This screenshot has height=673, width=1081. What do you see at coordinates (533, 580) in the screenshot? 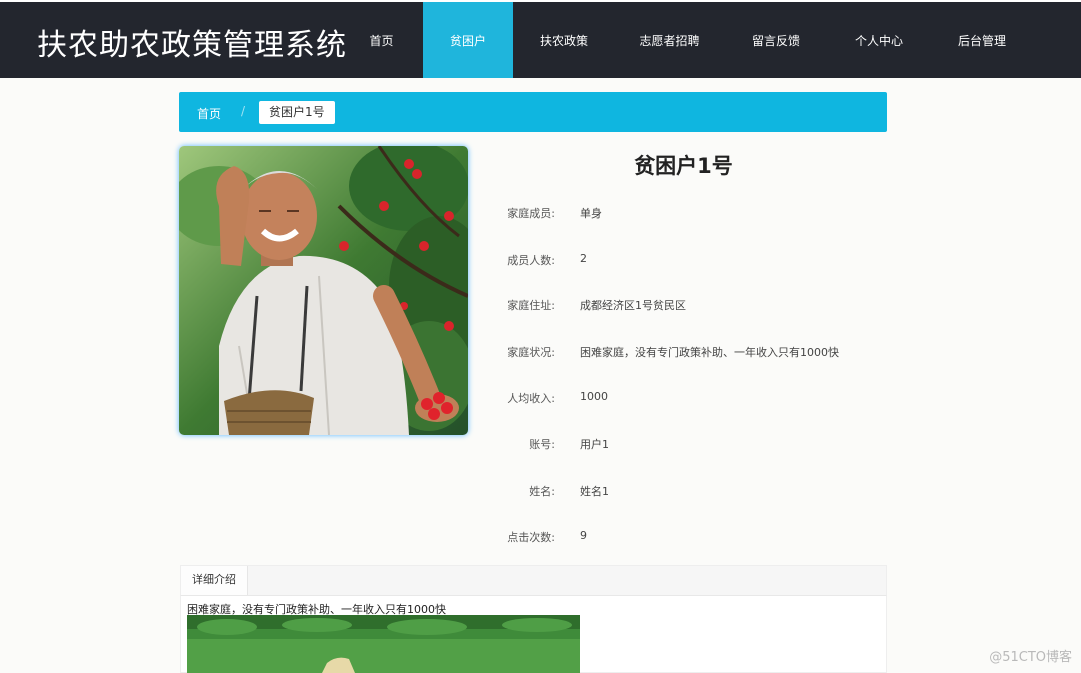
I see `detail-tabs: 详细介绍` at bounding box center [533, 580].